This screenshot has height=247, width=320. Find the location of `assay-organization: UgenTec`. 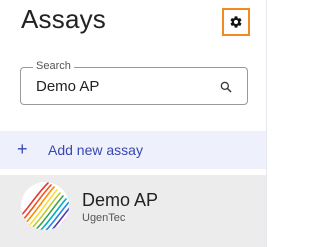

assay-organization: UgenTec is located at coordinates (104, 218).